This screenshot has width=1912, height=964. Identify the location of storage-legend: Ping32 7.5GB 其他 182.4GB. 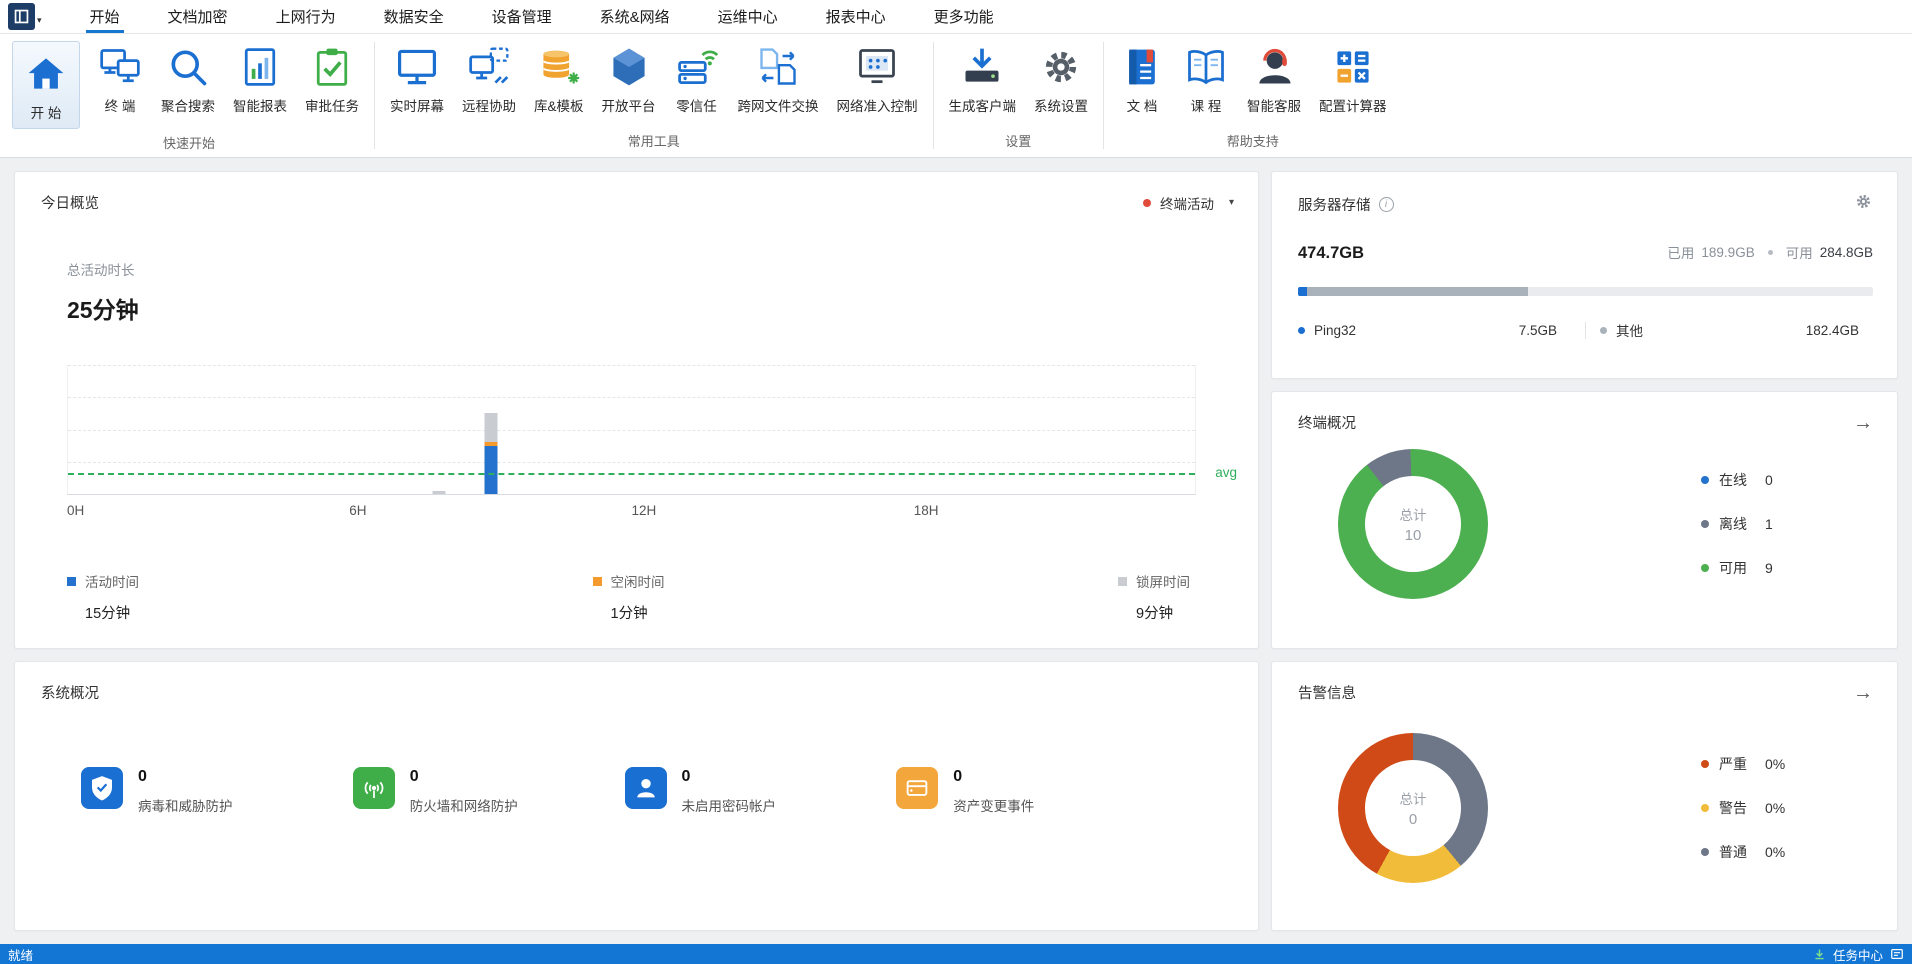
(1585, 330).